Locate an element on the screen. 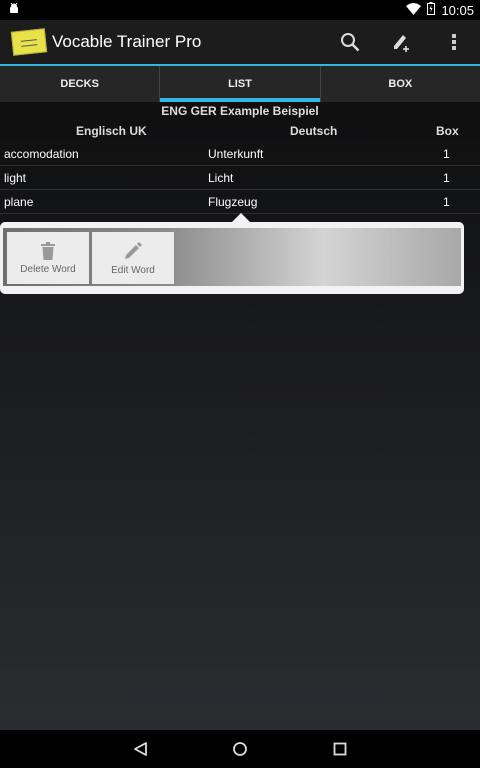  row-term: accomodation is located at coordinates (41, 154).